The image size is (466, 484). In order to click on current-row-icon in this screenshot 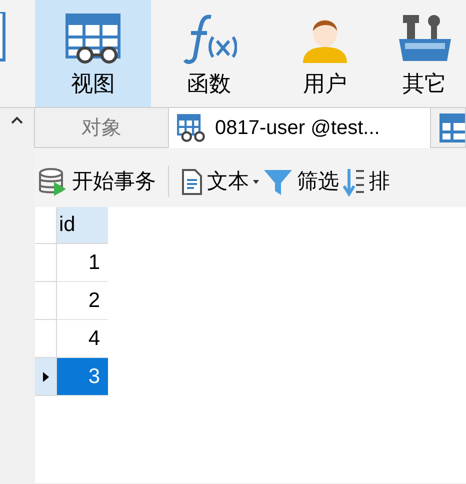, I will do `click(45, 377)`.